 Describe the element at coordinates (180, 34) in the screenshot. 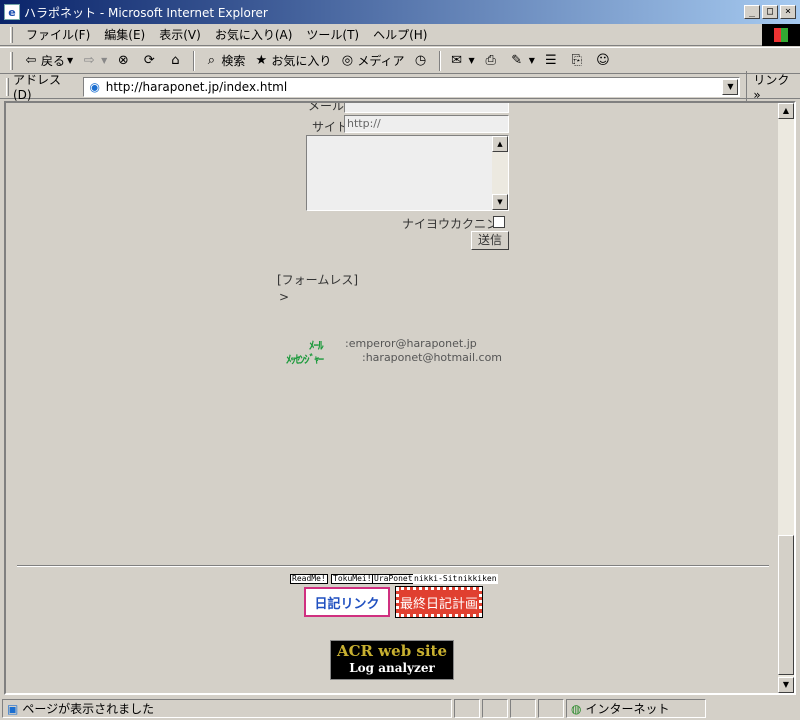

I see `menu-view: 表示(V)` at that location.